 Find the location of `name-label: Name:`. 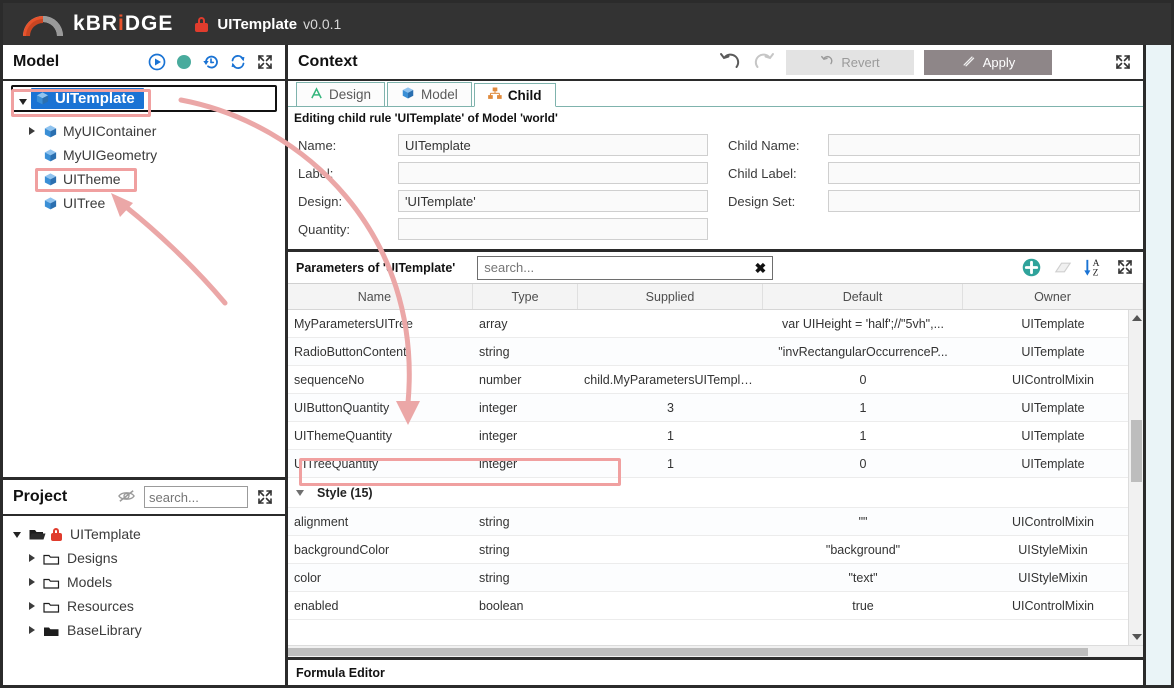

name-label: Name: is located at coordinates (317, 145).